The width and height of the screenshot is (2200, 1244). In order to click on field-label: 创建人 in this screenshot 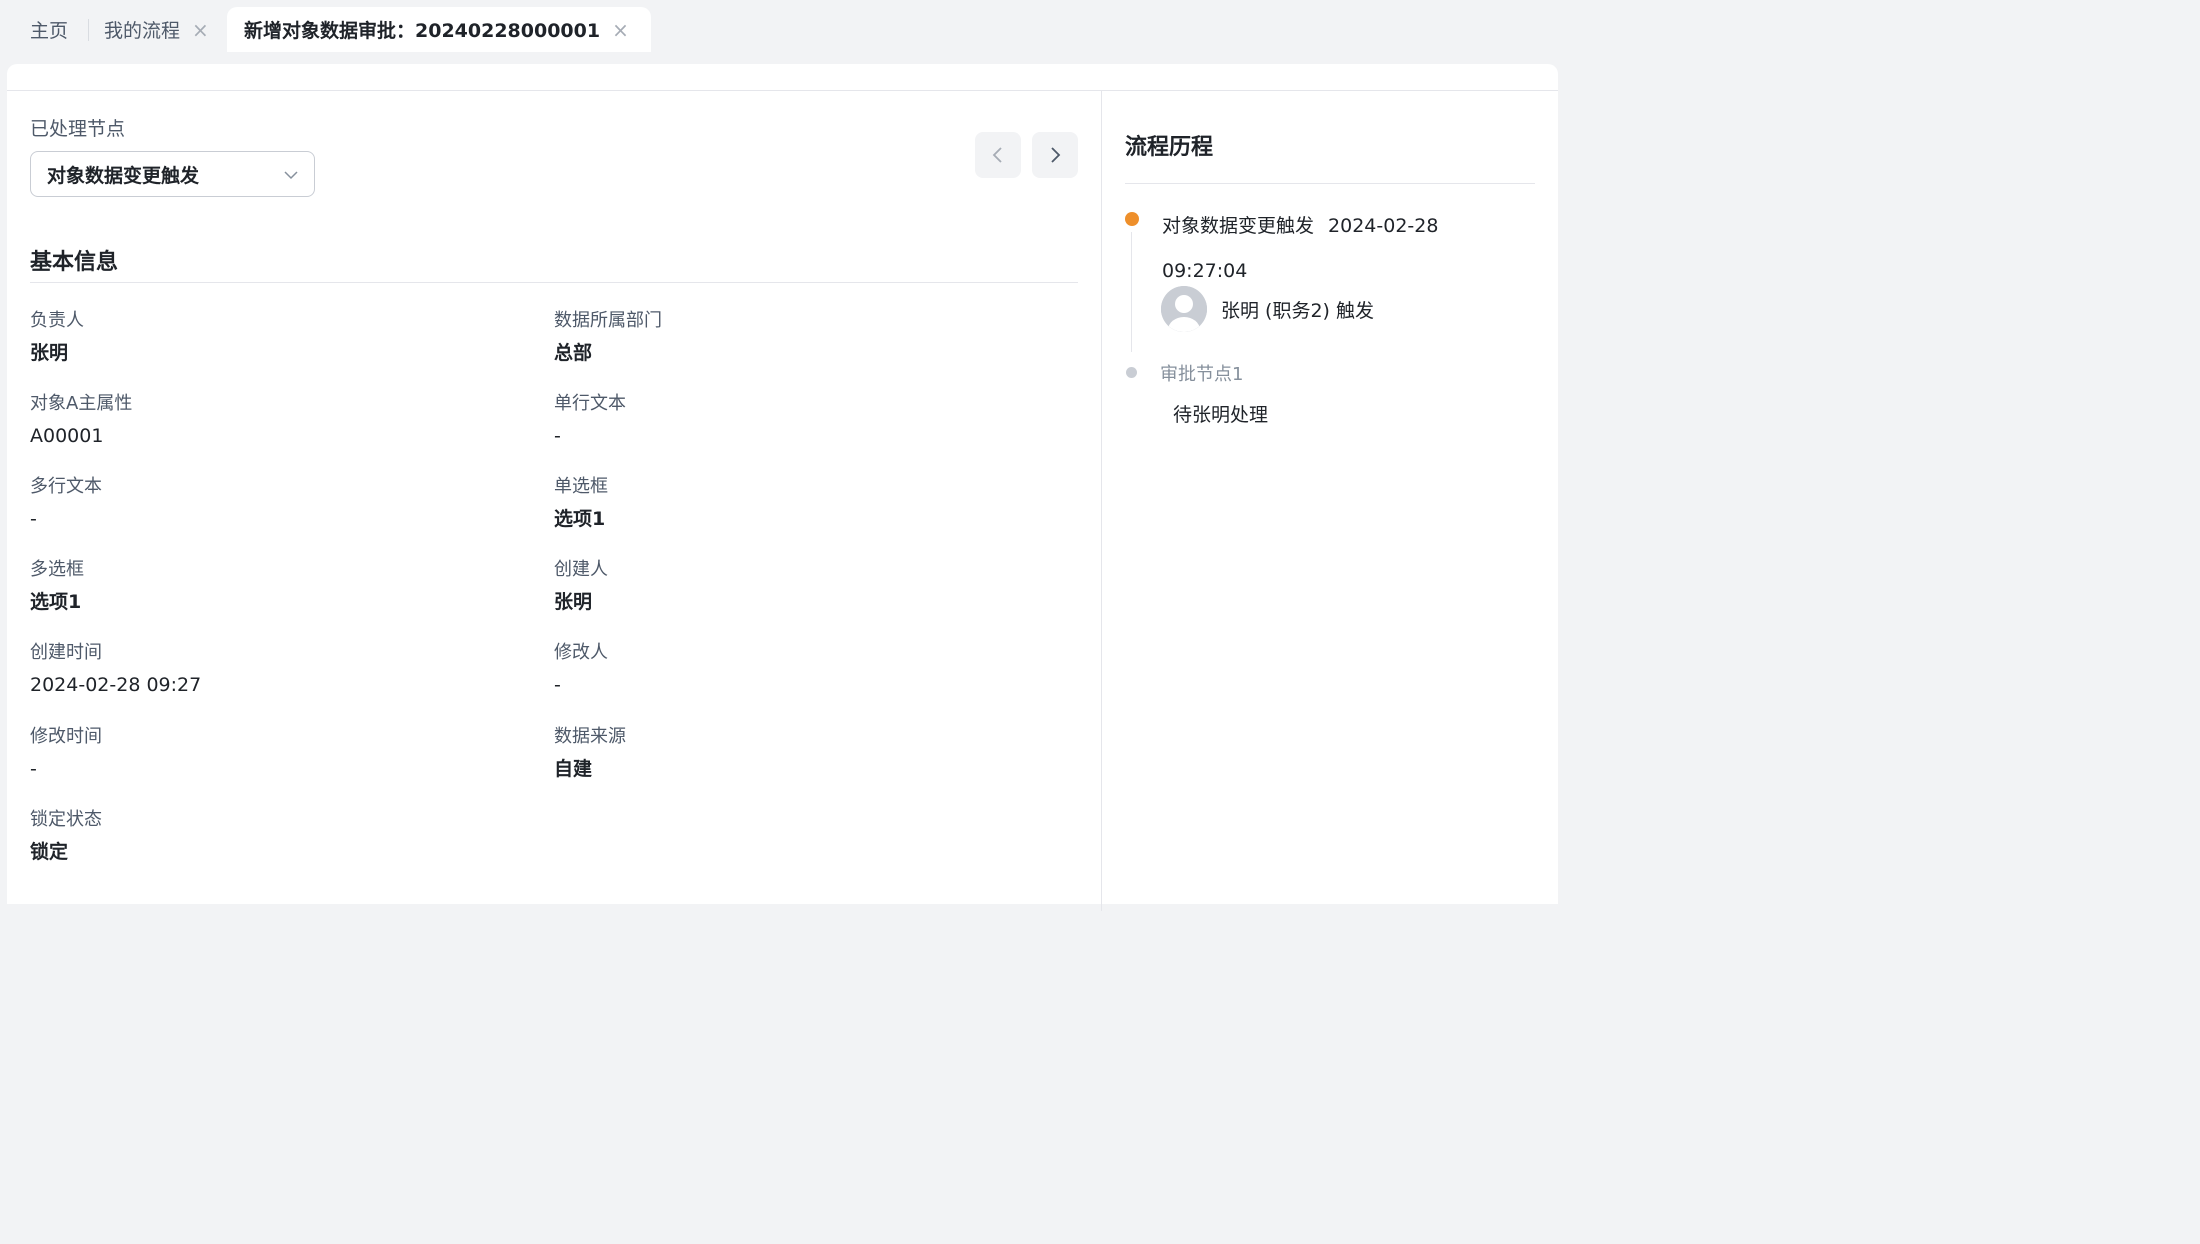, I will do `click(581, 569)`.